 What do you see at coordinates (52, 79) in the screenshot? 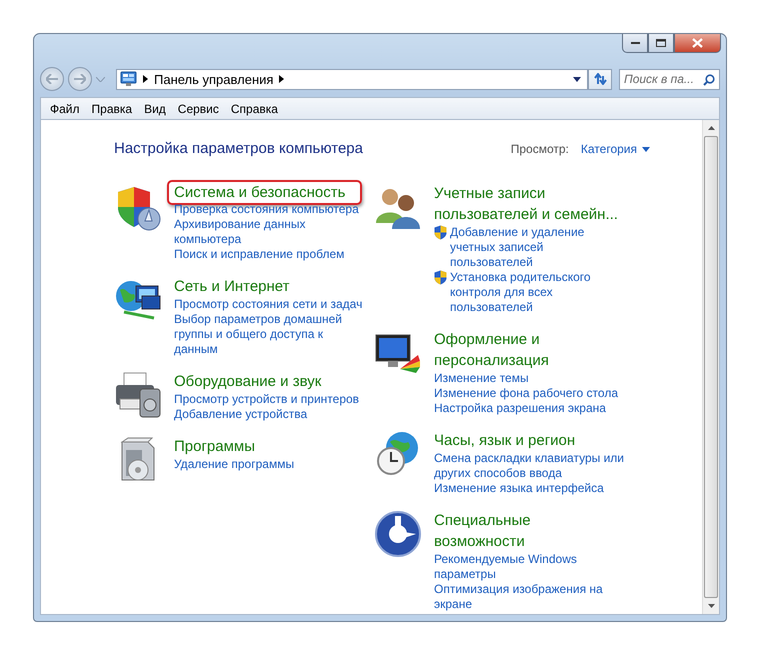
I see `back-arrow-icon` at bounding box center [52, 79].